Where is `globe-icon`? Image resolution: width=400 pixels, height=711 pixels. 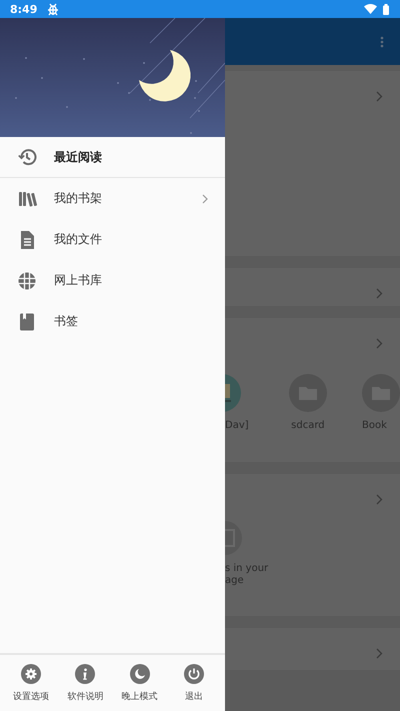 globe-icon is located at coordinates (27, 280).